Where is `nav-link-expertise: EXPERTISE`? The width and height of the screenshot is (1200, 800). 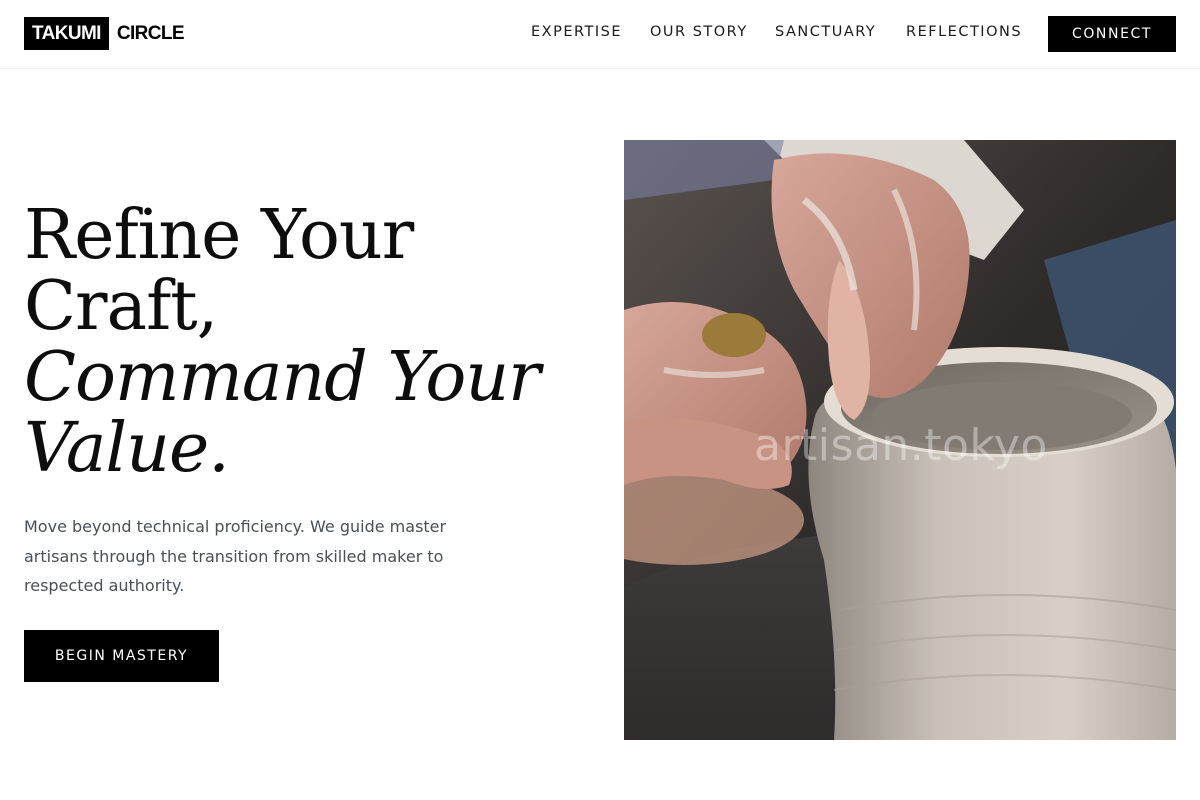 nav-link-expertise: EXPERTISE is located at coordinates (576, 32).